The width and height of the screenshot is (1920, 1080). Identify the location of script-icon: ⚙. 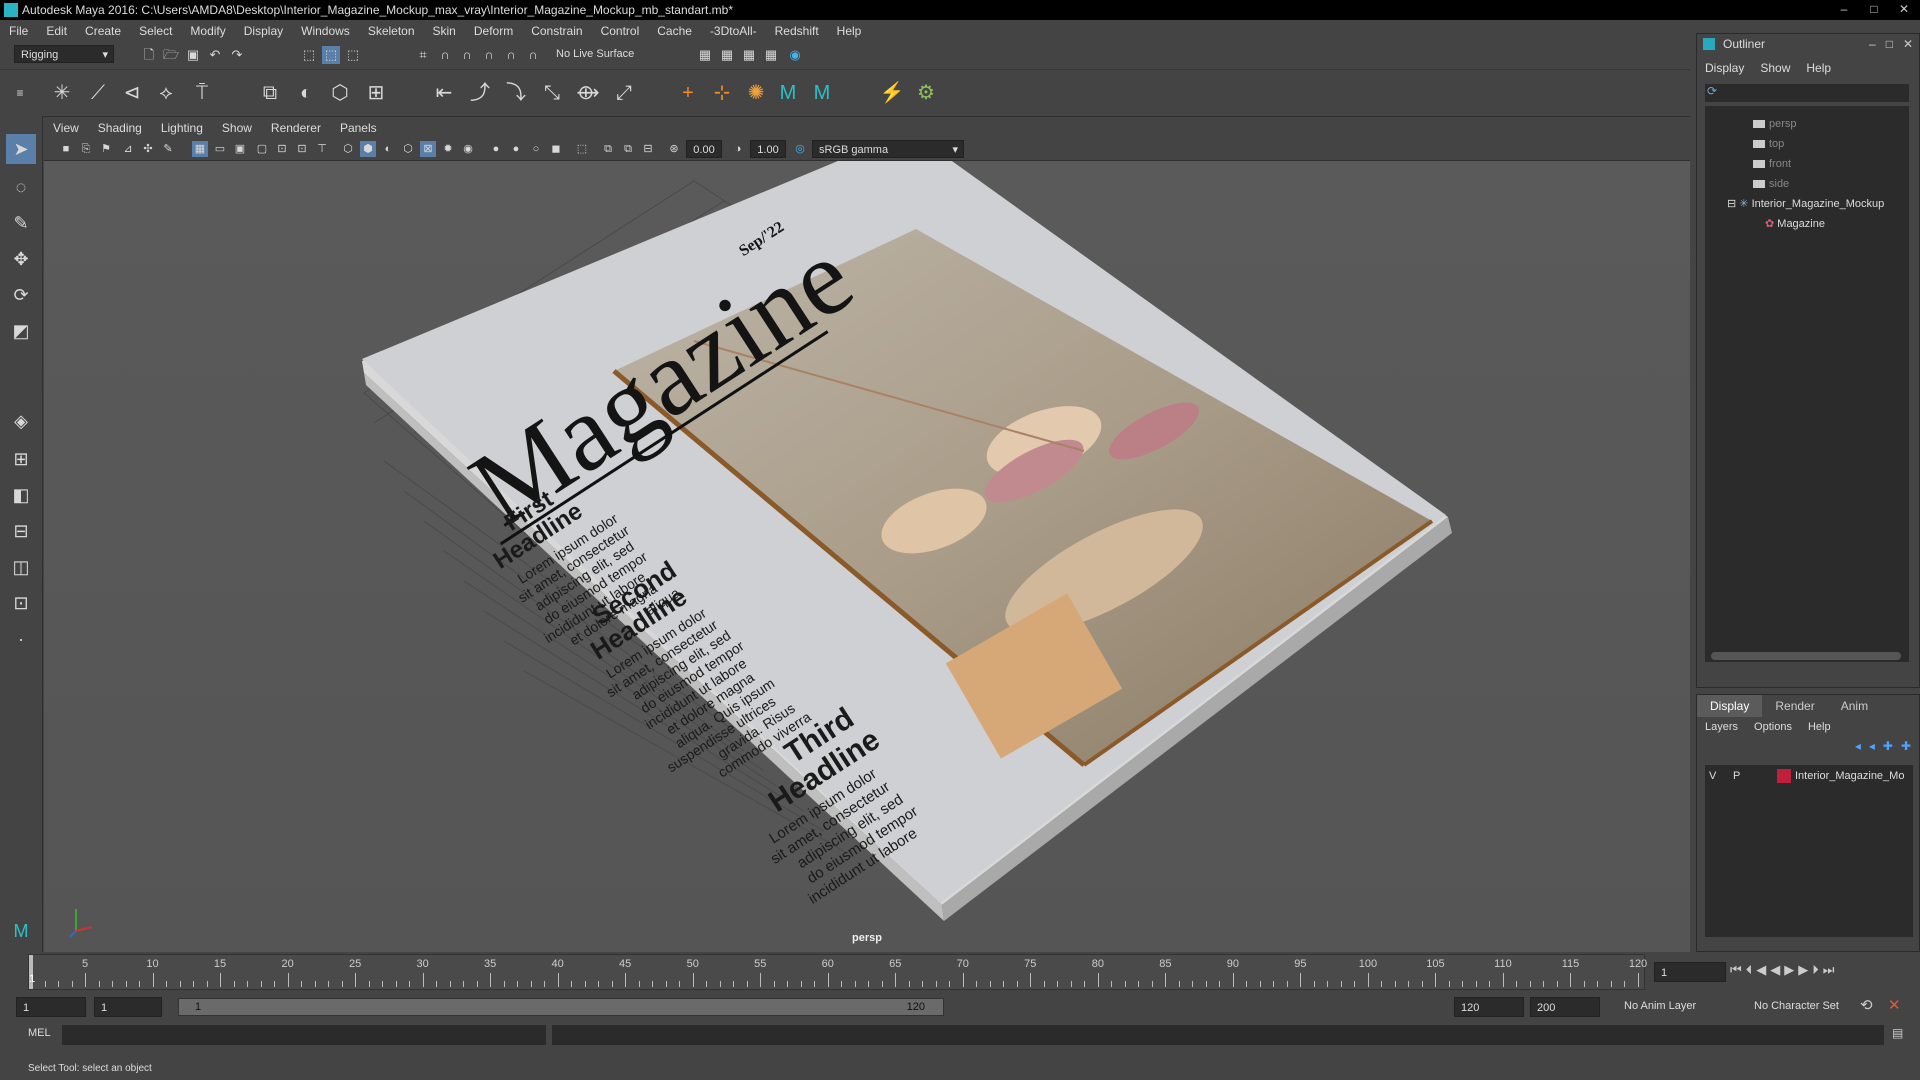
(926, 93).